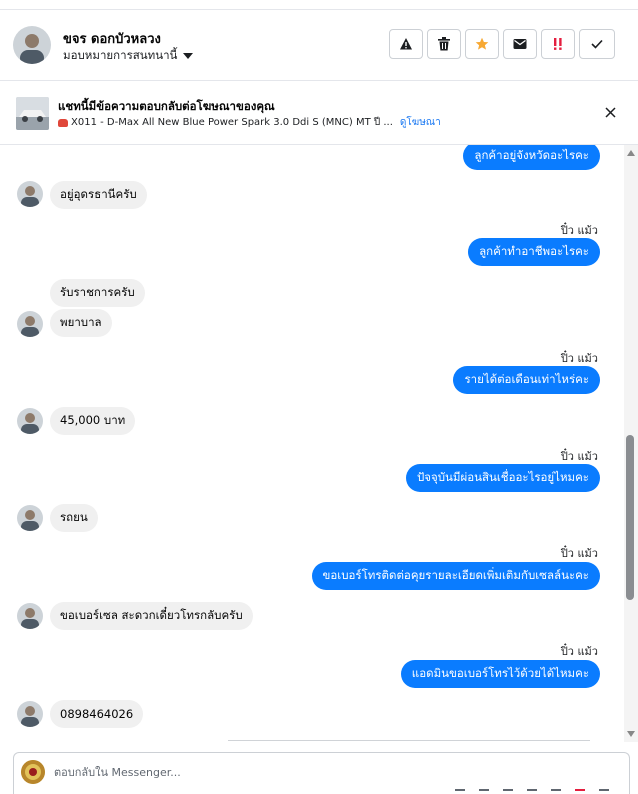 The image size is (638, 794). Describe the element at coordinates (188, 56) in the screenshot. I see `caret-down-icon` at that location.